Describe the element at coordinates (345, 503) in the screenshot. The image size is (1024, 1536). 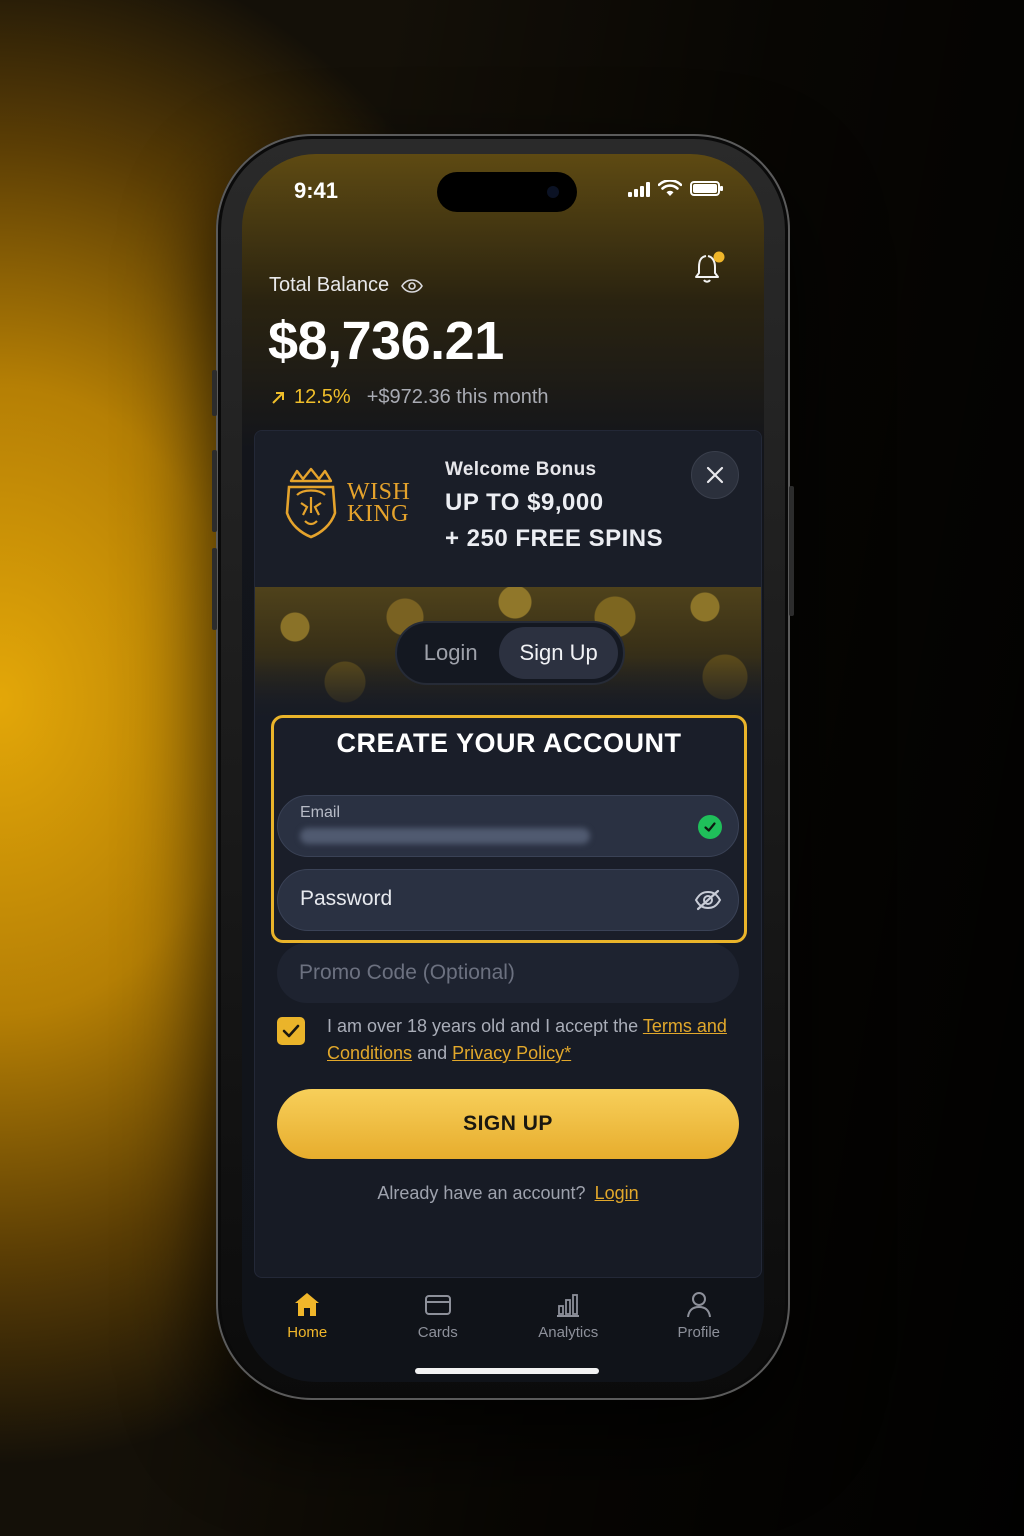
I see `wish-king-logo: WISH KING` at that location.